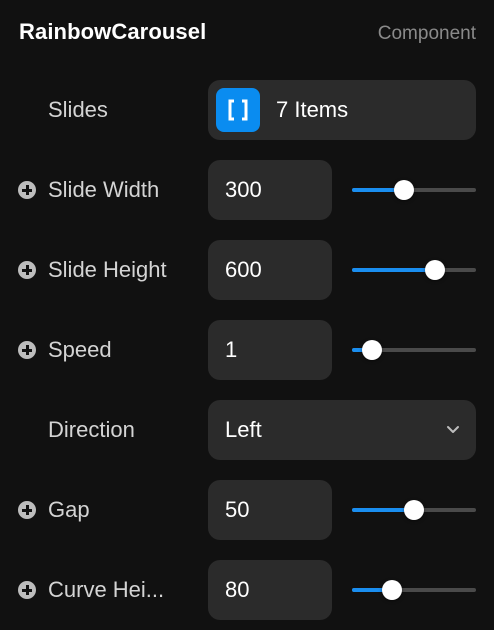  I want to click on property-label: Slide Width, so click(104, 189).